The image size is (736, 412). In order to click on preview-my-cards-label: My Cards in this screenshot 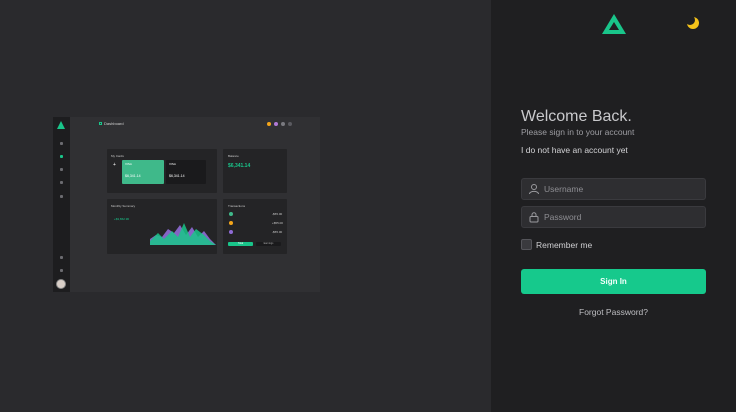, I will do `click(117, 156)`.